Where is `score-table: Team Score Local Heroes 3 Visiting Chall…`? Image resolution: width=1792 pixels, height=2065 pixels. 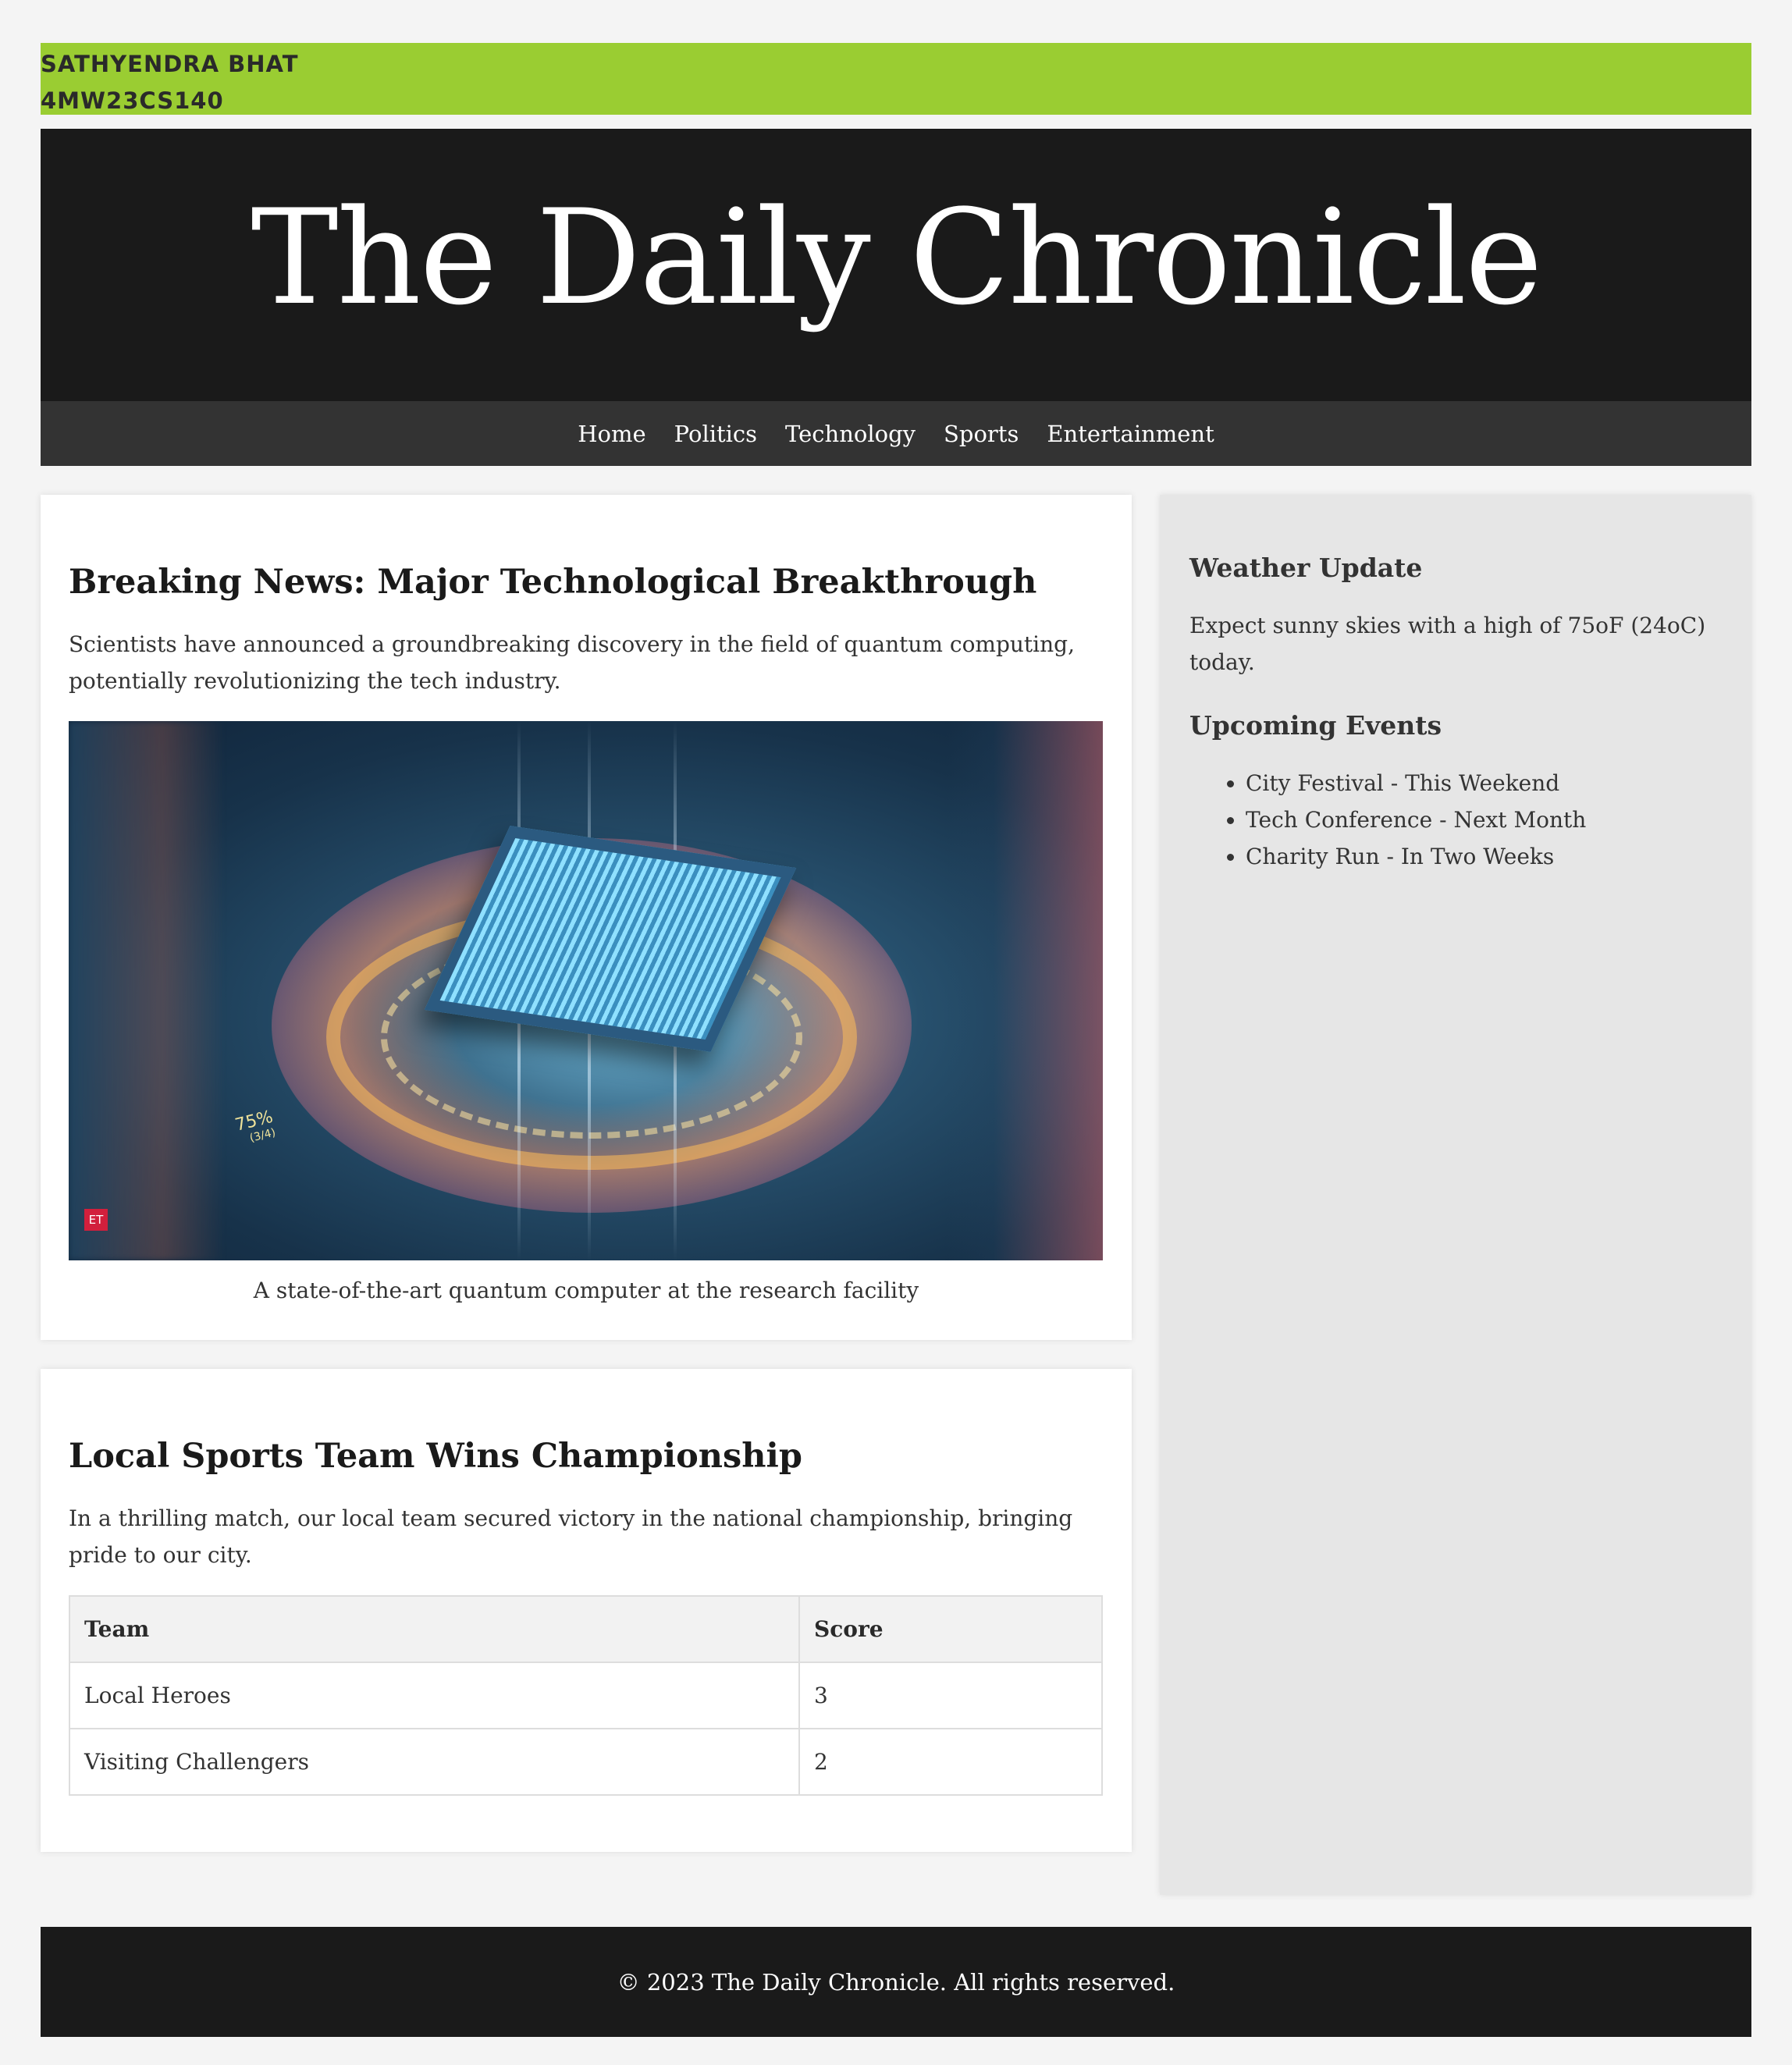 score-table: Team Score Local Heroes 3 Visiting Chall… is located at coordinates (586, 1695).